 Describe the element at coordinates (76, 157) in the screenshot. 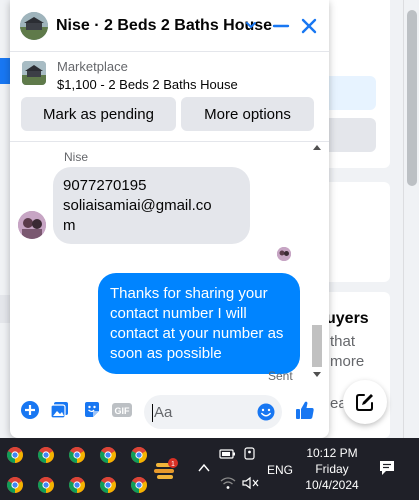

I see `sender-name: Nise` at that location.